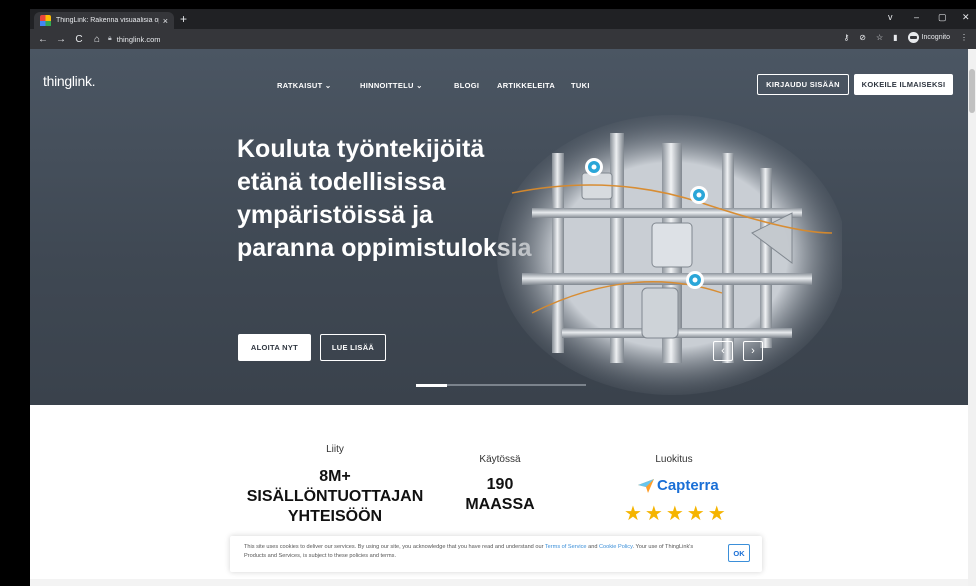 The width and height of the screenshot is (976, 586). I want to click on new-tab-button: +, so click(183, 19).